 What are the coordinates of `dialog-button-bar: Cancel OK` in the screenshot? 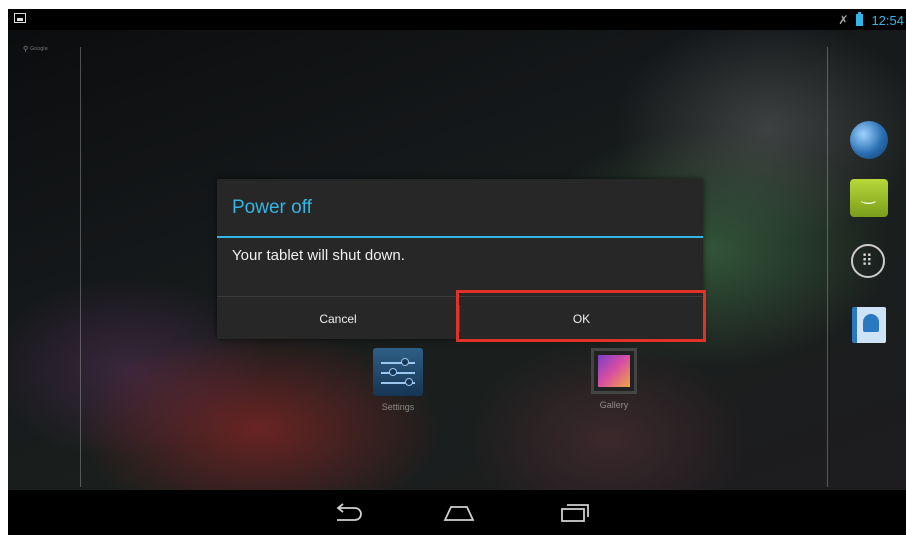 It's located at (460, 318).